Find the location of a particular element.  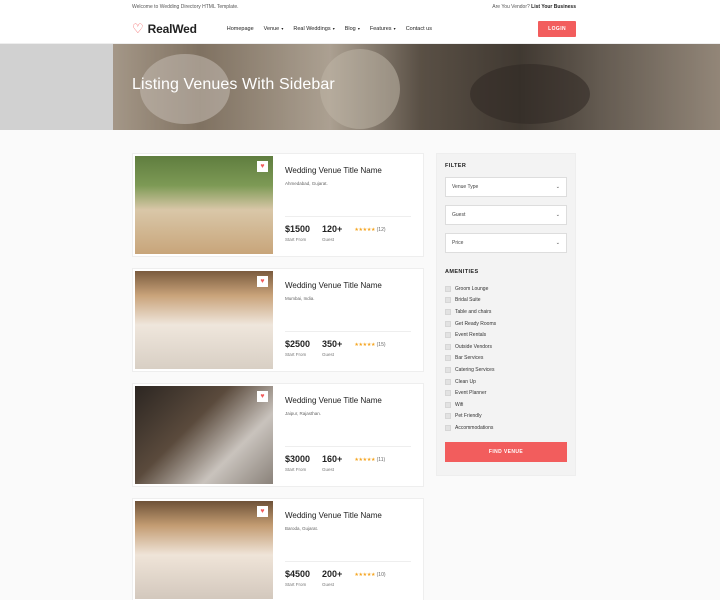

nav-item-features: Features ▾ is located at coordinates (383, 29).